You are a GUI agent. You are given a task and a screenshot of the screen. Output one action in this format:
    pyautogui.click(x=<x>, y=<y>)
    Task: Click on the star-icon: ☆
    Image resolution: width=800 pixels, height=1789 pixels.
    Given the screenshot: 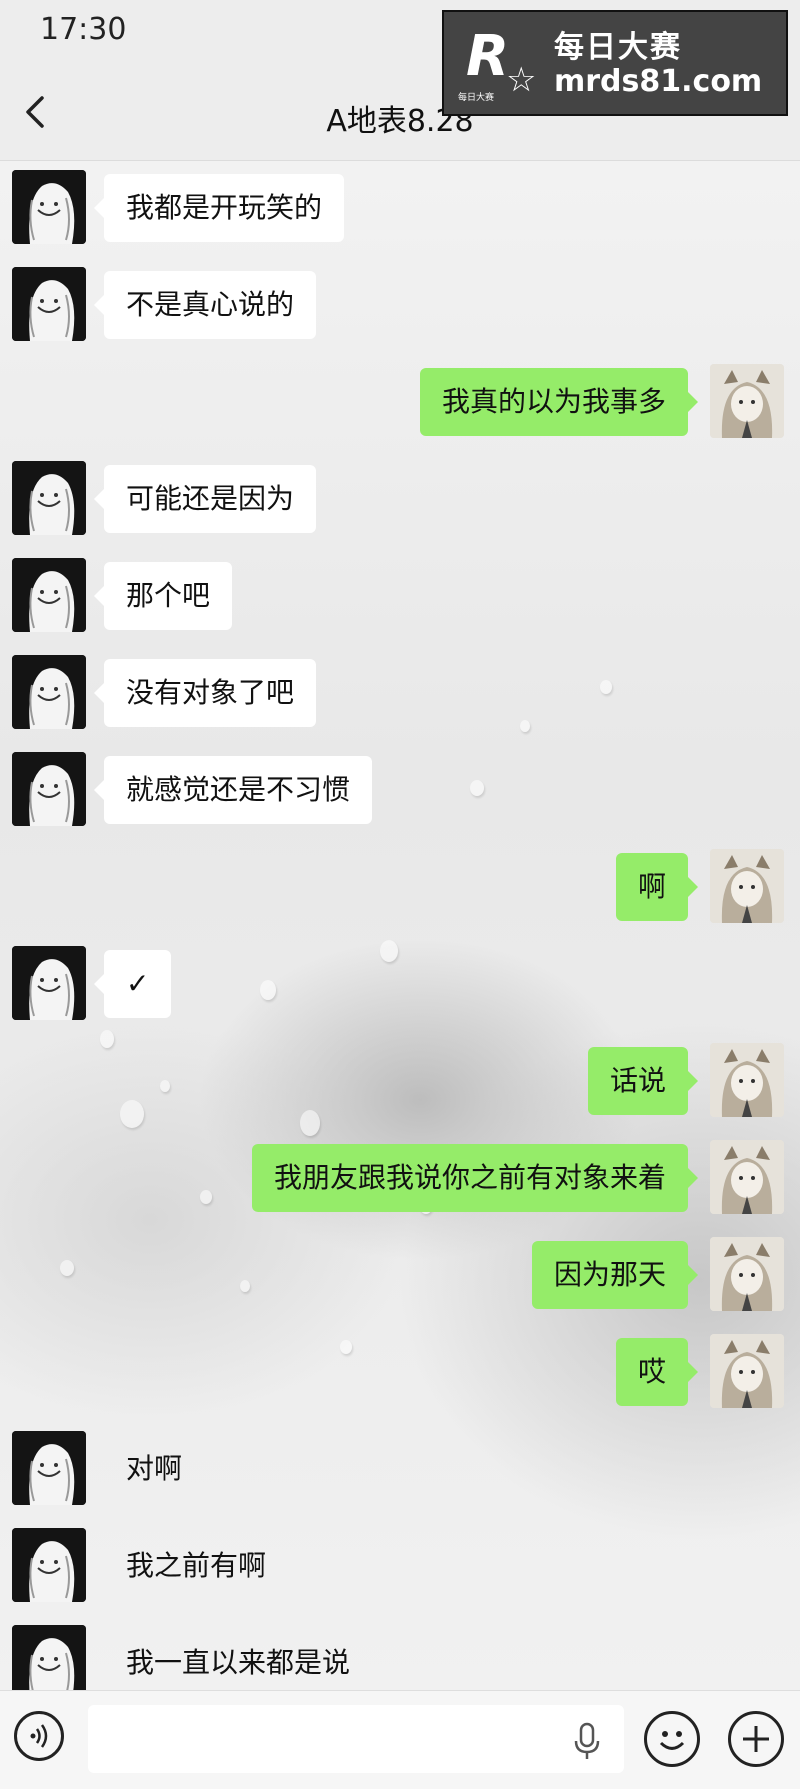 What is the action you would take?
    pyautogui.click(x=521, y=80)
    